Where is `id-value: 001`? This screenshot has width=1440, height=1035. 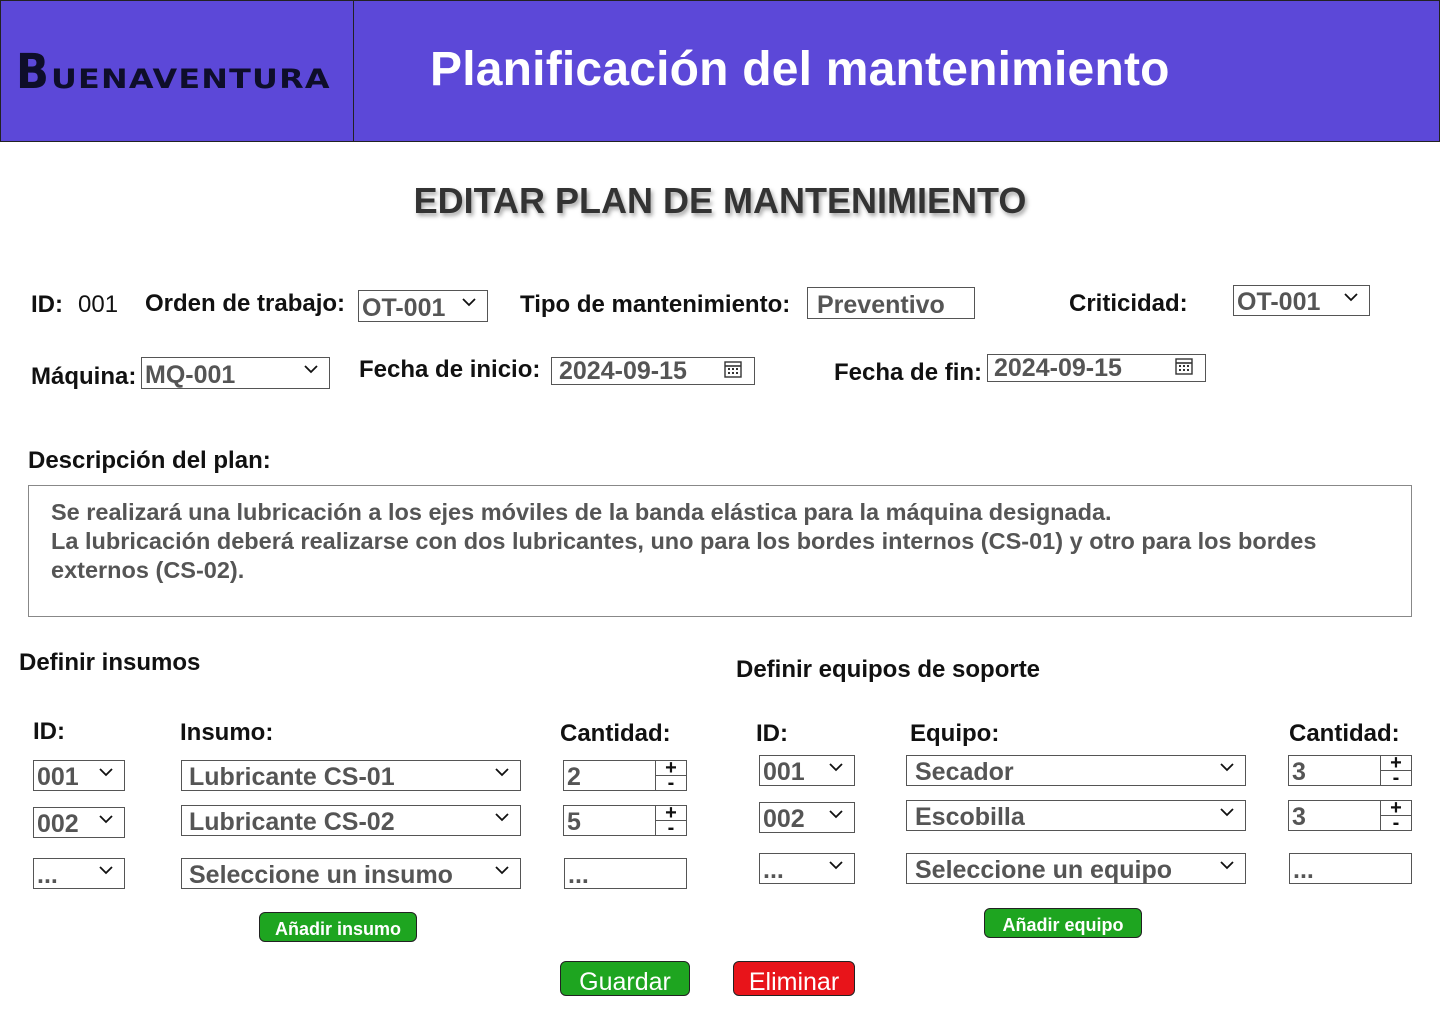
id-value: 001 is located at coordinates (98, 304).